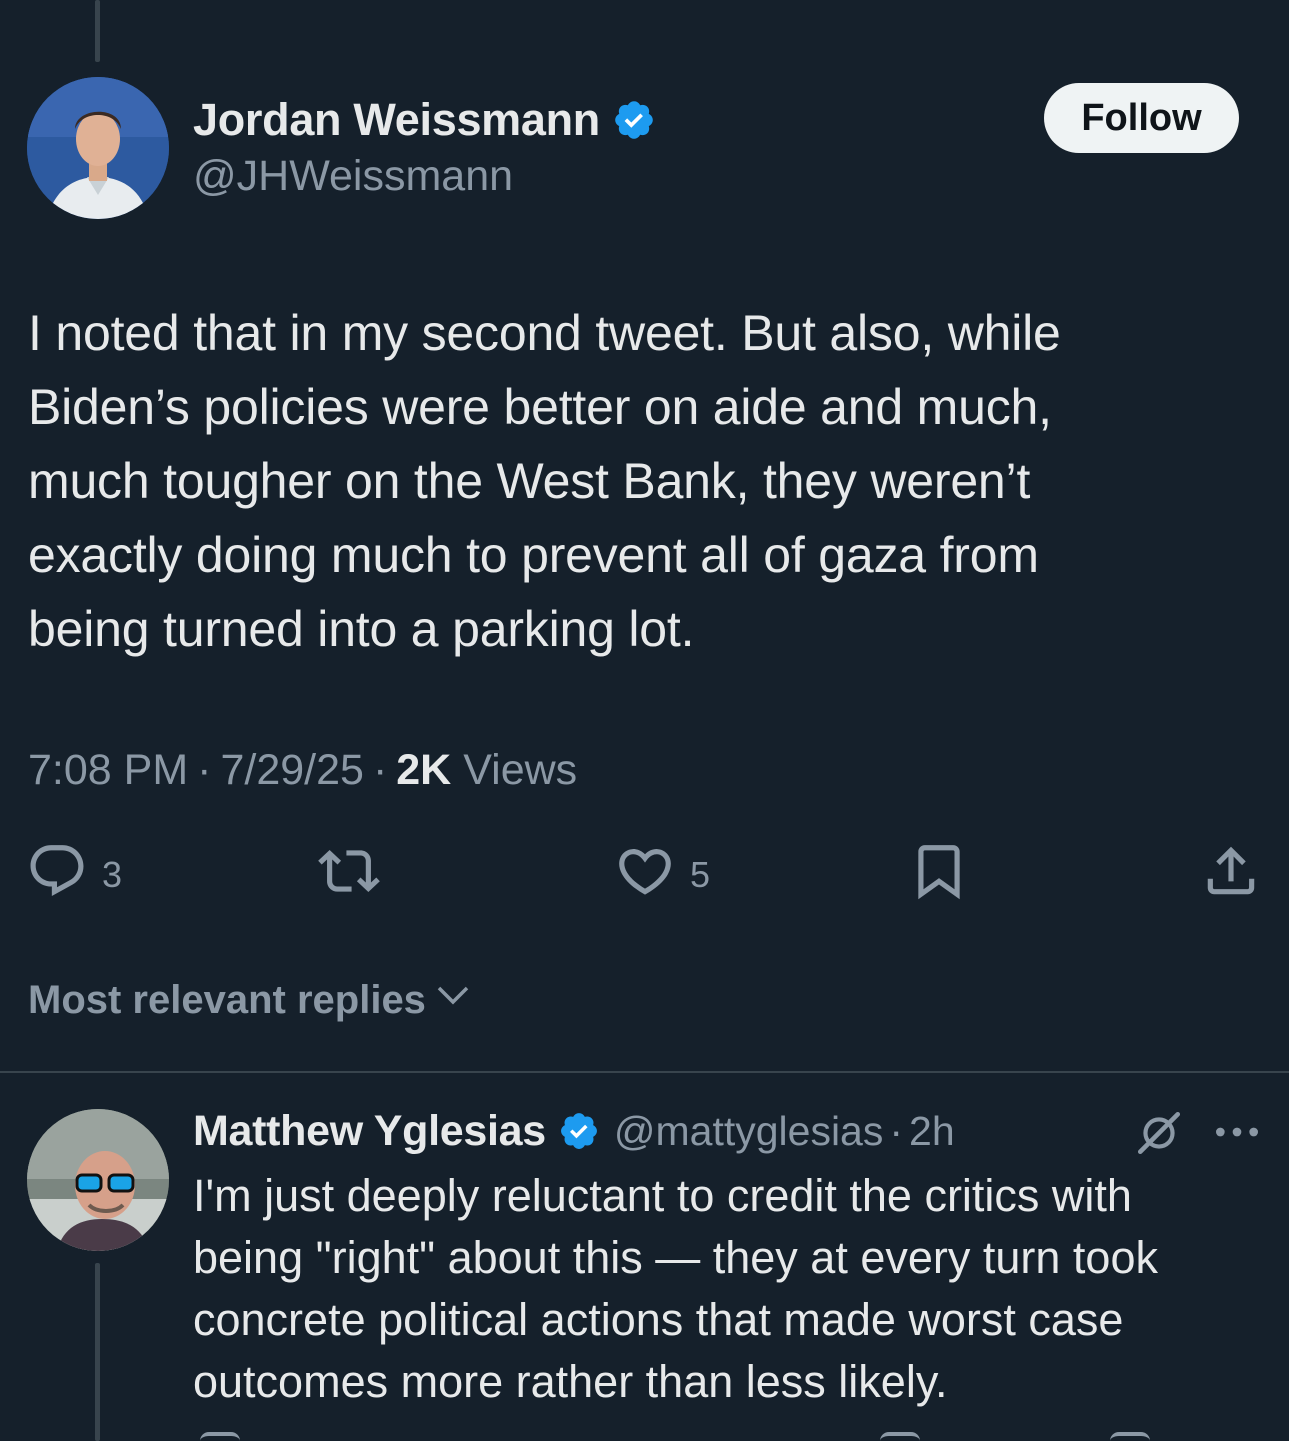 This screenshot has height=1441, width=1289. What do you see at coordinates (932, 1131) in the screenshot?
I see `reply-time: 2h` at bounding box center [932, 1131].